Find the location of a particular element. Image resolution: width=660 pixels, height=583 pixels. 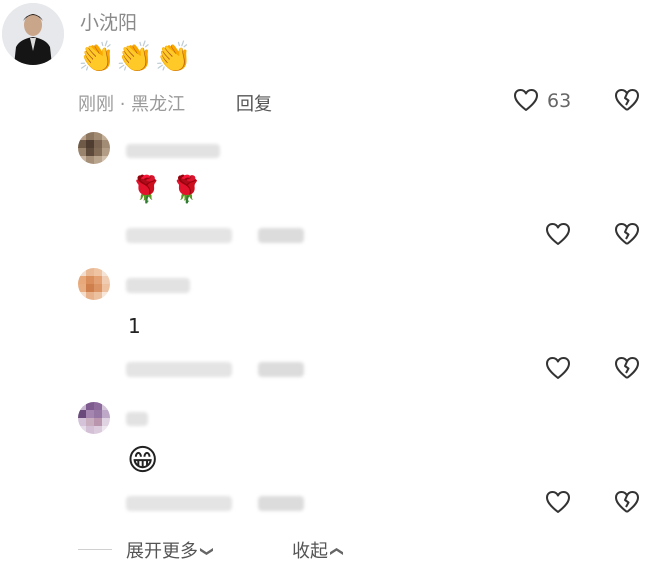

avatar is located at coordinates (33, 34).